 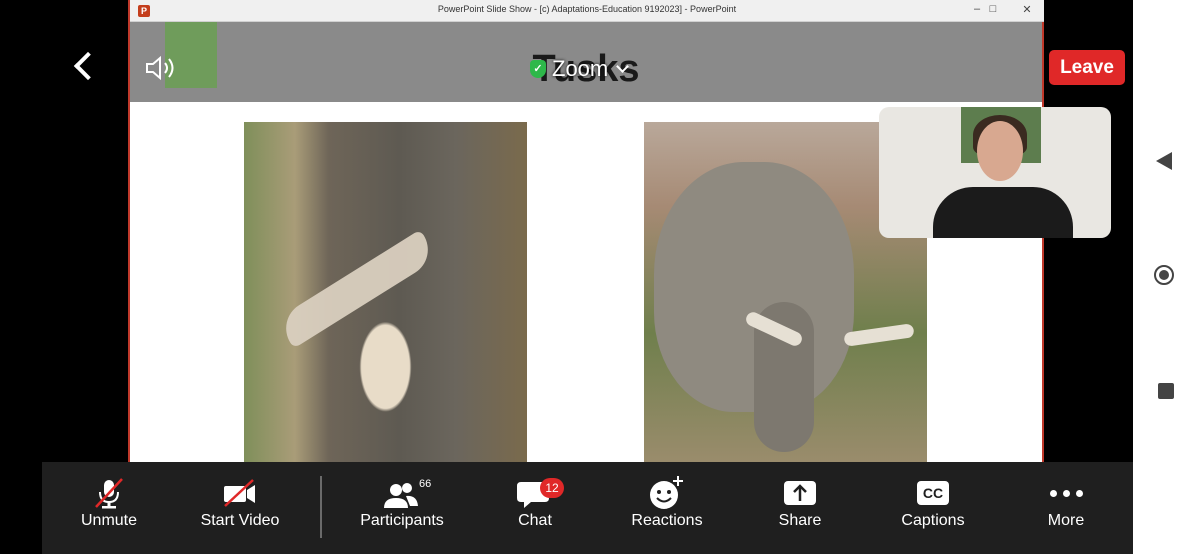 I want to click on participants-button: 66 Participants, so click(x=402, y=502).